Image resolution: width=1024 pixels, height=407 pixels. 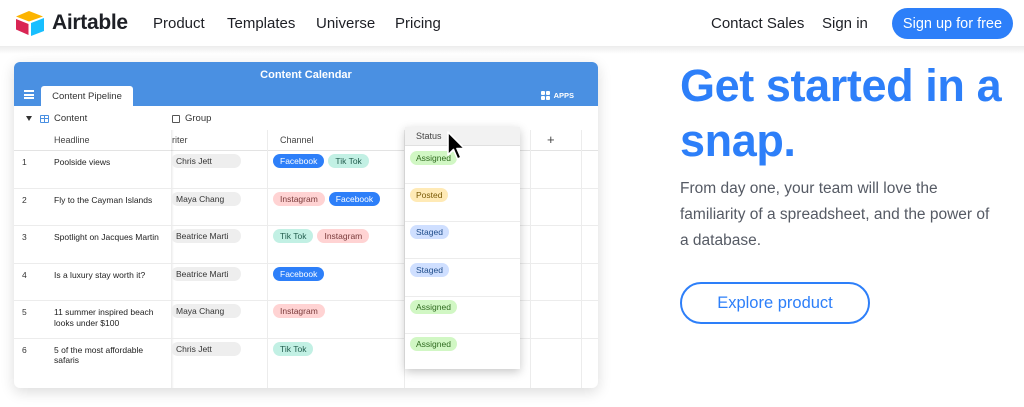 What do you see at coordinates (179, 23) in the screenshot?
I see `nav-link-product: Product` at bounding box center [179, 23].